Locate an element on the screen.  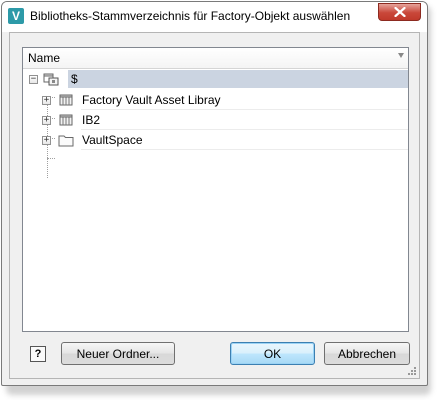
tree-node-label: IB2 is located at coordinates (91, 120).